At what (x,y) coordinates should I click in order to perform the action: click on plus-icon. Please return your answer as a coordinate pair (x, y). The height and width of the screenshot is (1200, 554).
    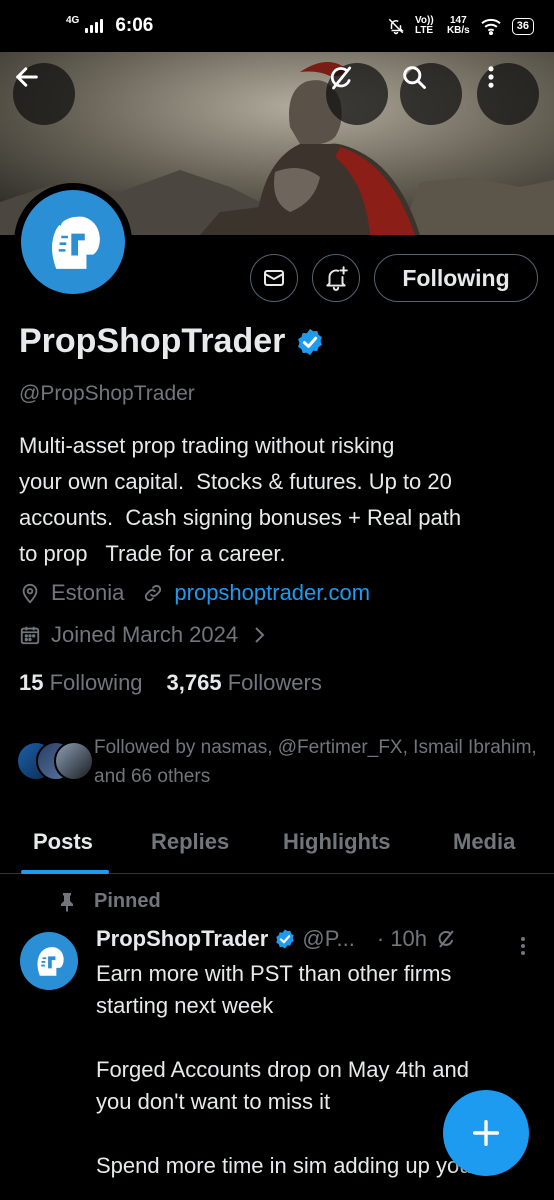
    Looking at the image, I should click on (486, 1133).